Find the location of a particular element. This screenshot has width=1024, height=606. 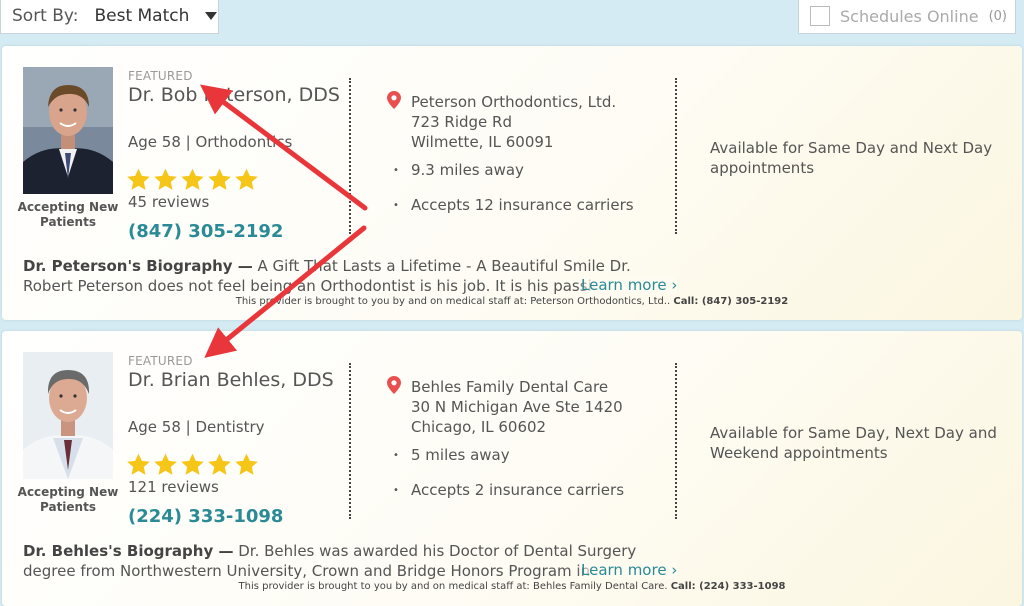

age-specialty: Age 58 | Dentistry is located at coordinates (196, 427).